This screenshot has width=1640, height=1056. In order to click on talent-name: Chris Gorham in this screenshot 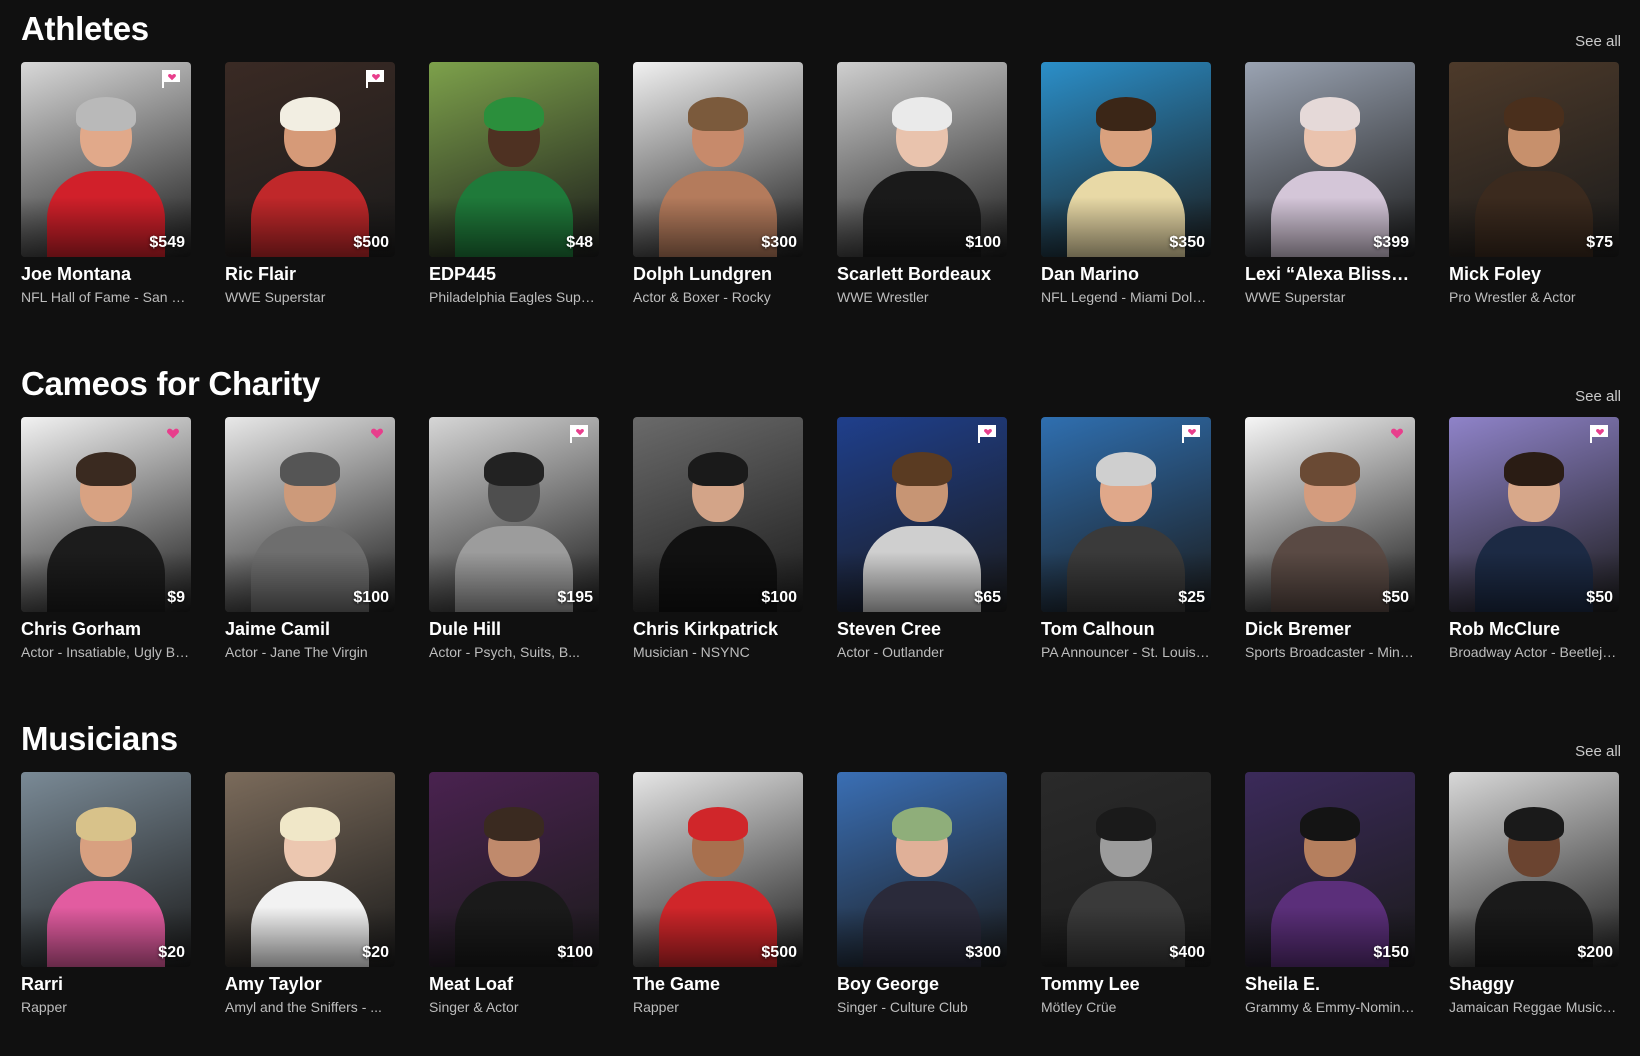, I will do `click(106, 629)`.